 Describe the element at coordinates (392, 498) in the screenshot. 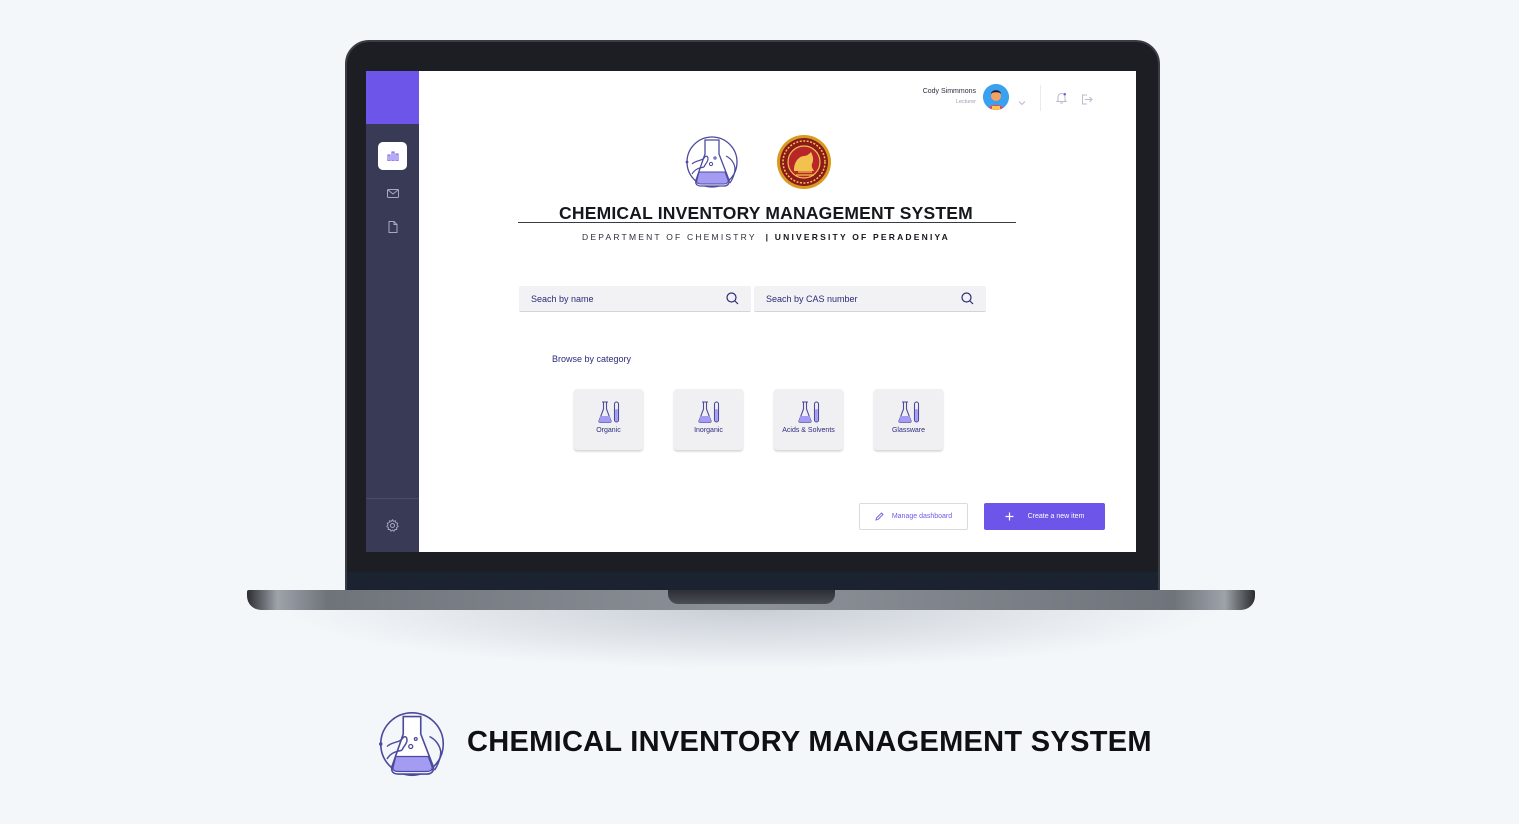

I see `sidebar-divider` at that location.